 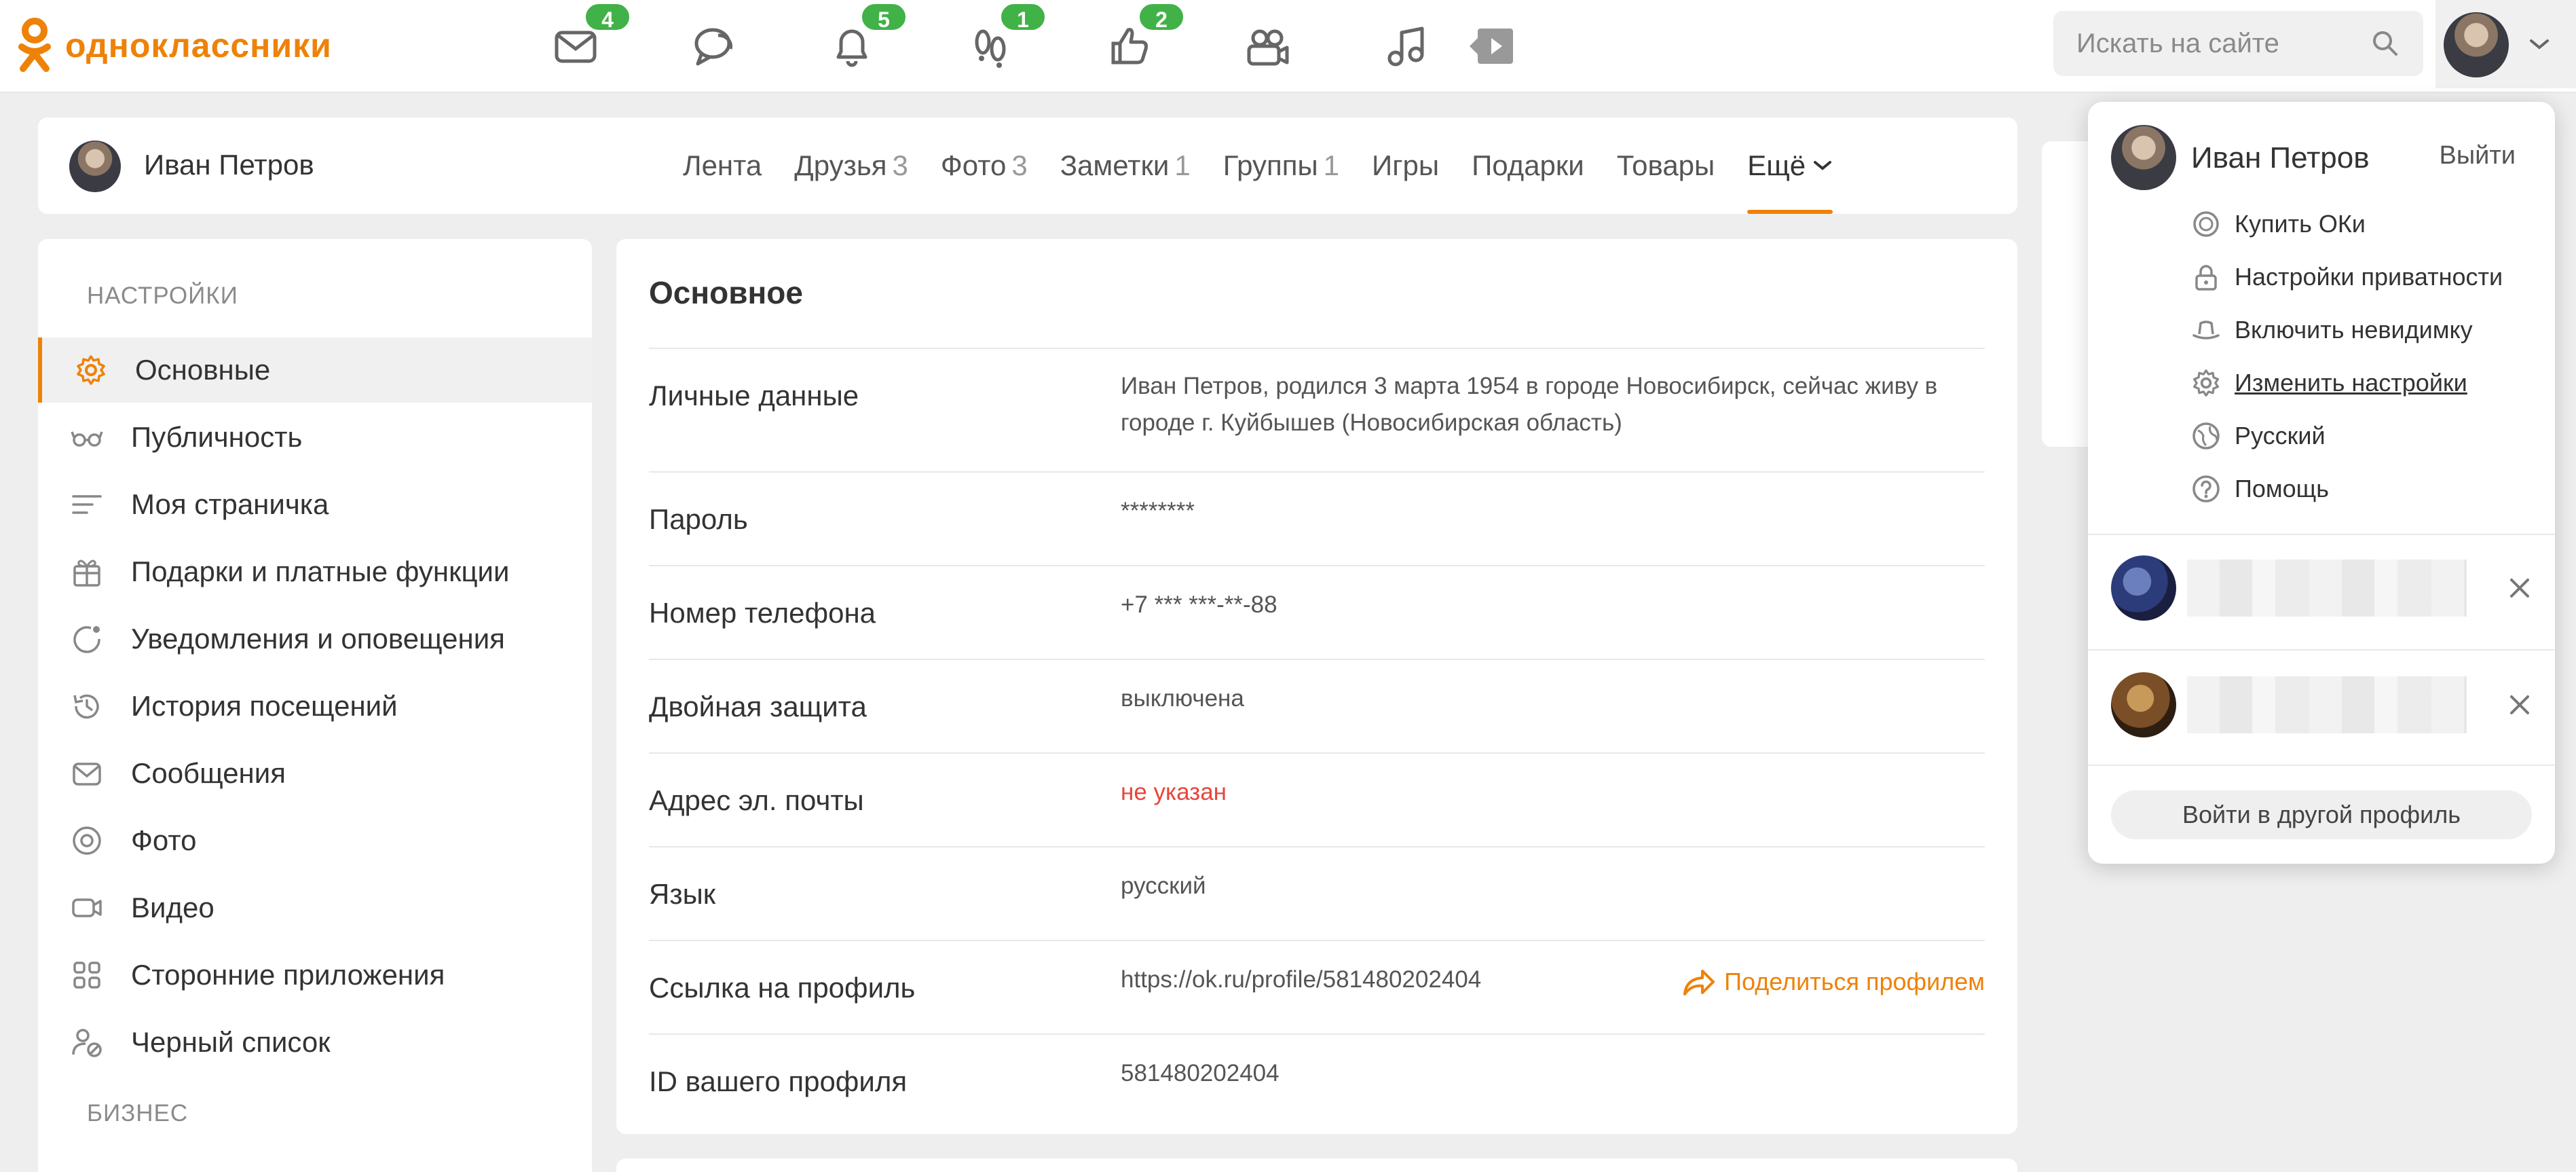 What do you see at coordinates (1317, 705) in the screenshot?
I see `settings-row-two-factor: Двойная защита выключена` at bounding box center [1317, 705].